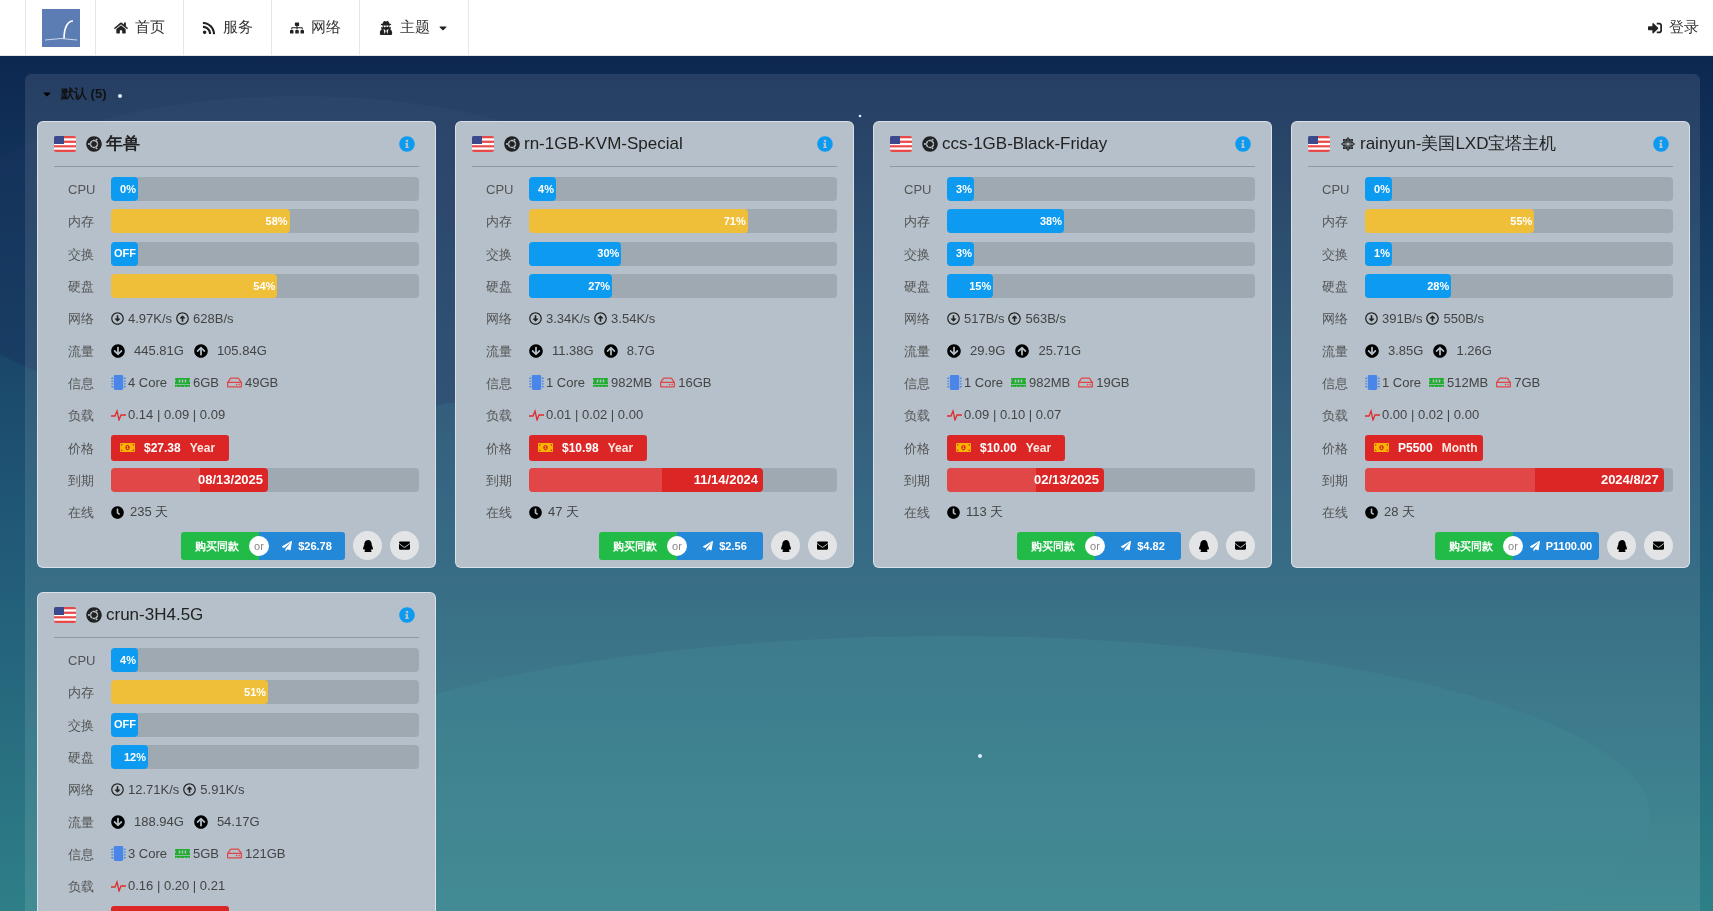 The image size is (1713, 911). What do you see at coordinates (1060, 350) in the screenshot?
I see `upload-total: 25.71G` at bounding box center [1060, 350].